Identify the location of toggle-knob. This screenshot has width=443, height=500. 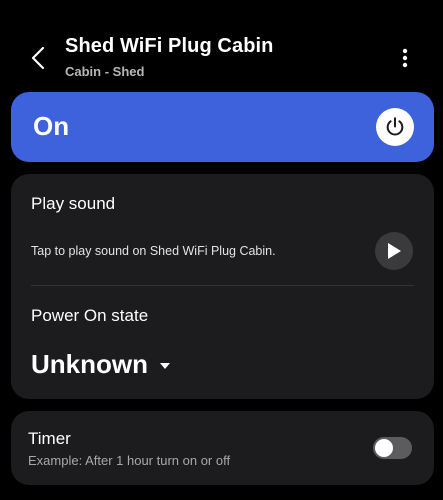
(384, 448).